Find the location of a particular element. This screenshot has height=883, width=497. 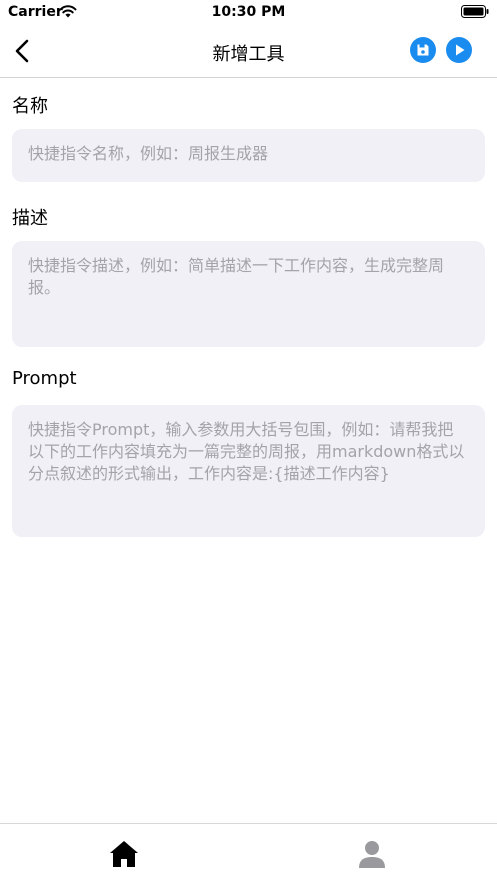

tab-bar is located at coordinates (248, 853).